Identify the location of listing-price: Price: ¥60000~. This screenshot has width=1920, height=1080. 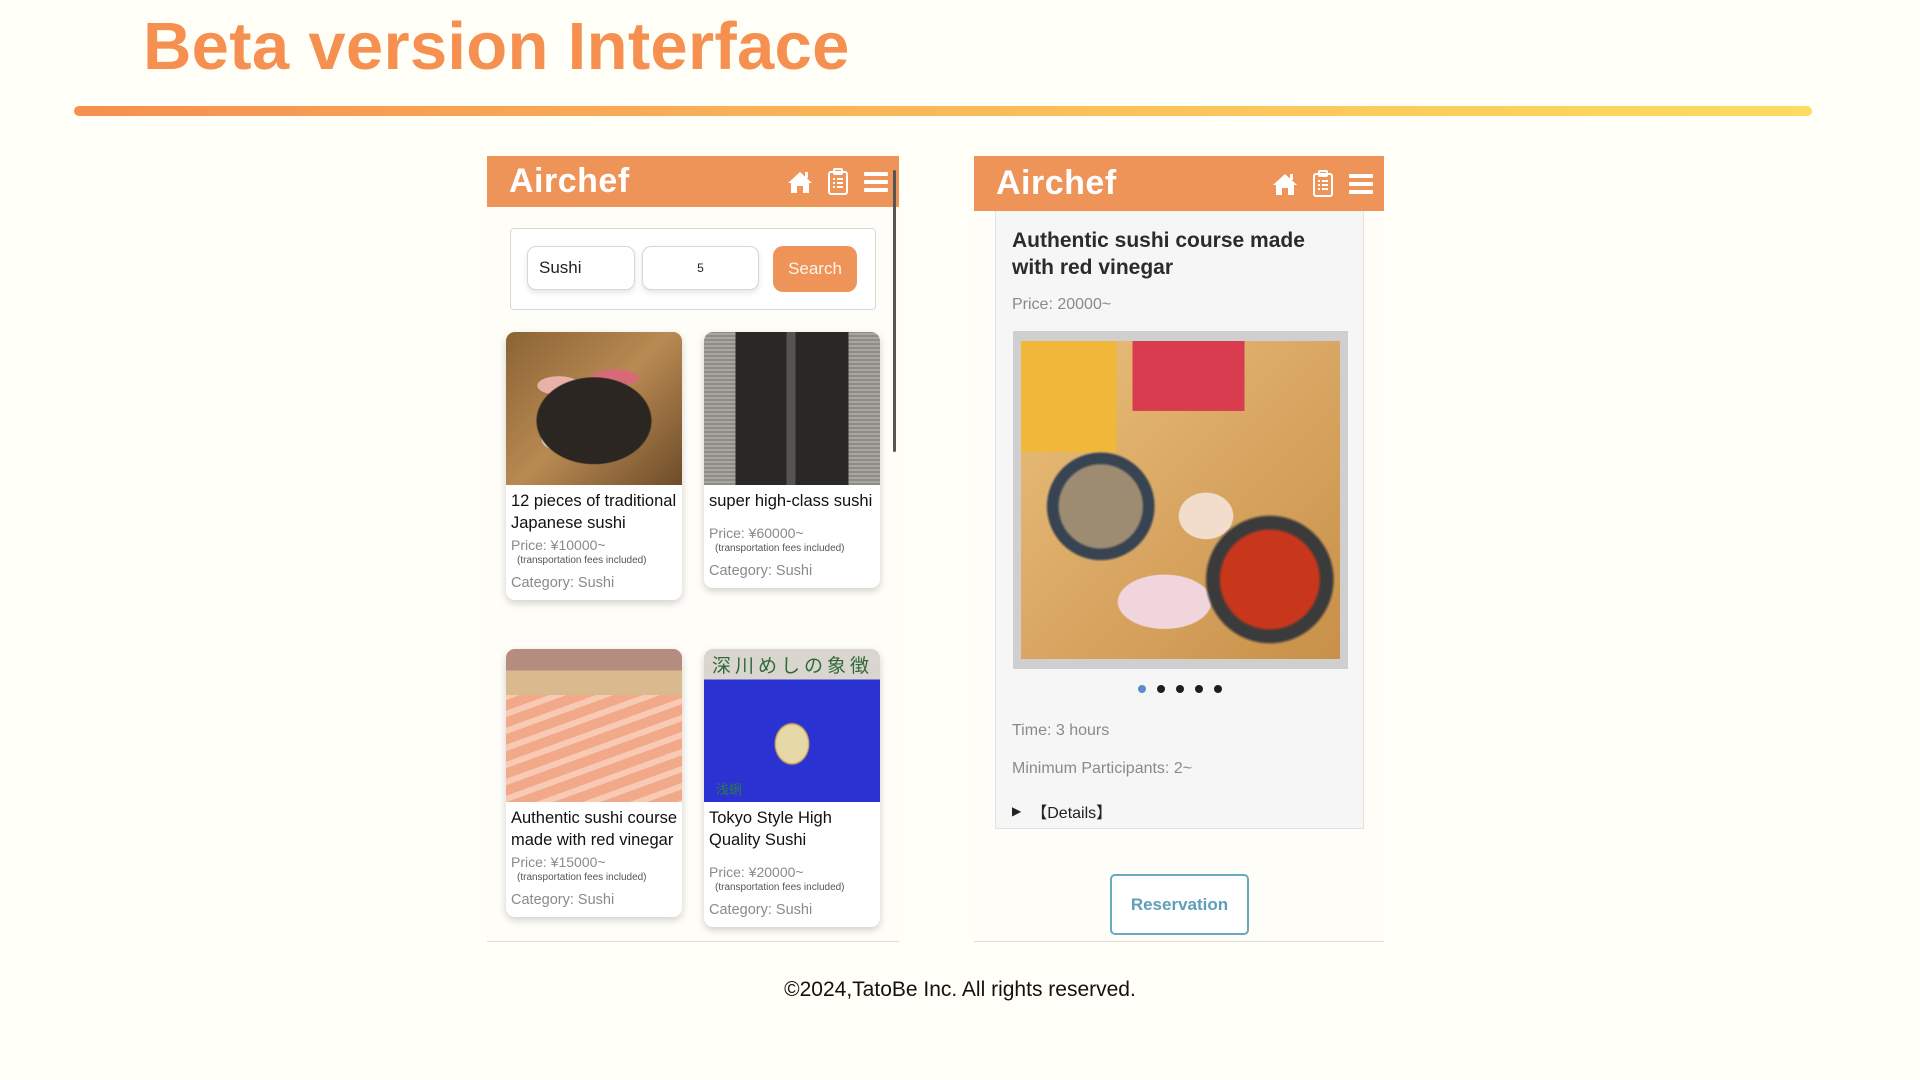
(756, 533).